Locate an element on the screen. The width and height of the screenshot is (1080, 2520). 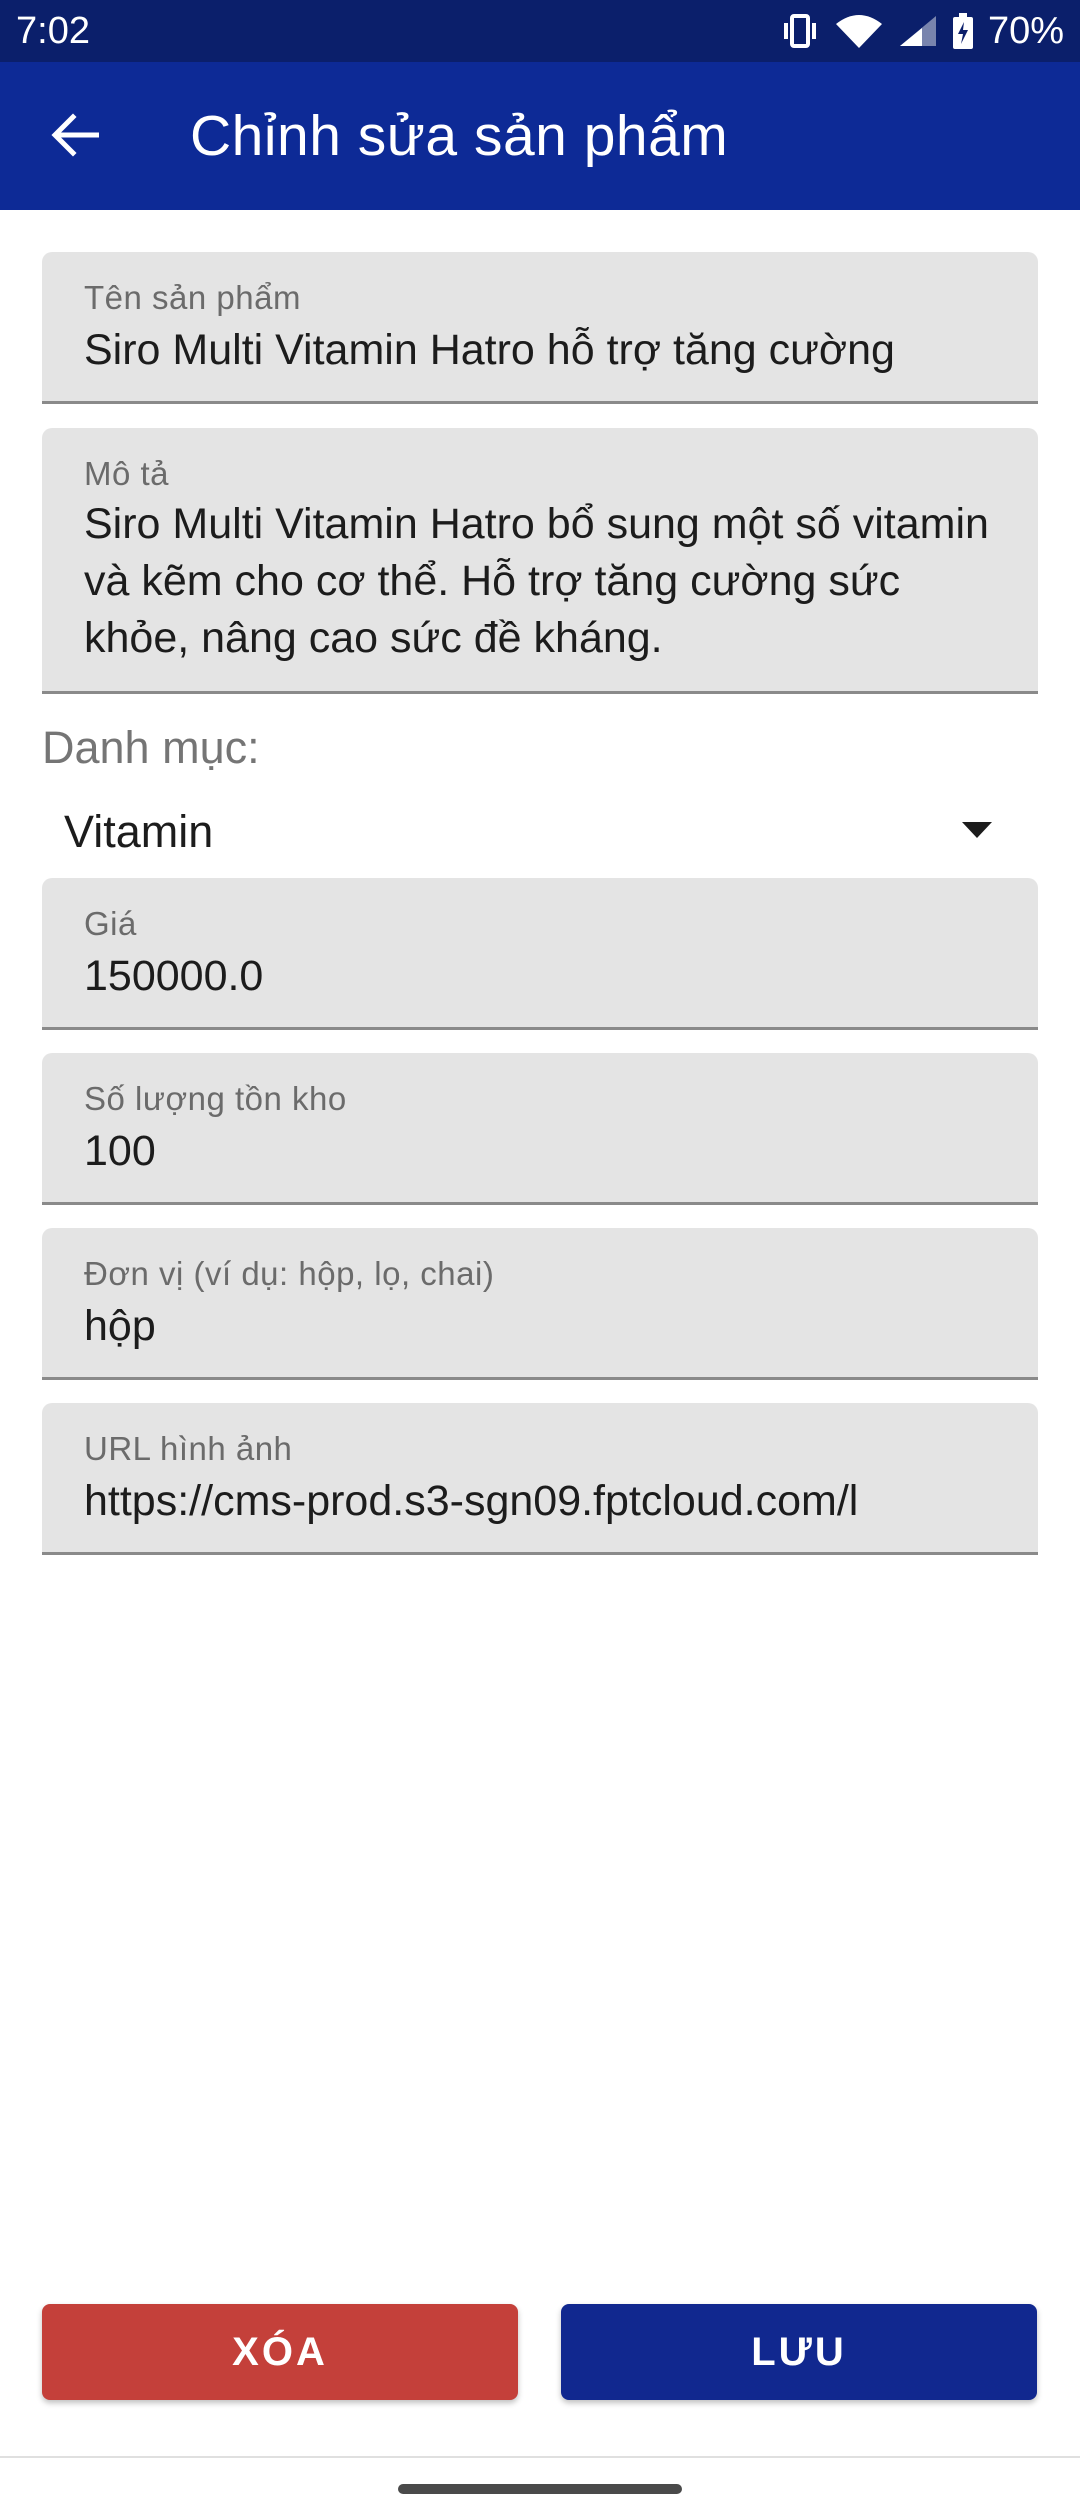
arrow-back-icon is located at coordinates (75, 137).